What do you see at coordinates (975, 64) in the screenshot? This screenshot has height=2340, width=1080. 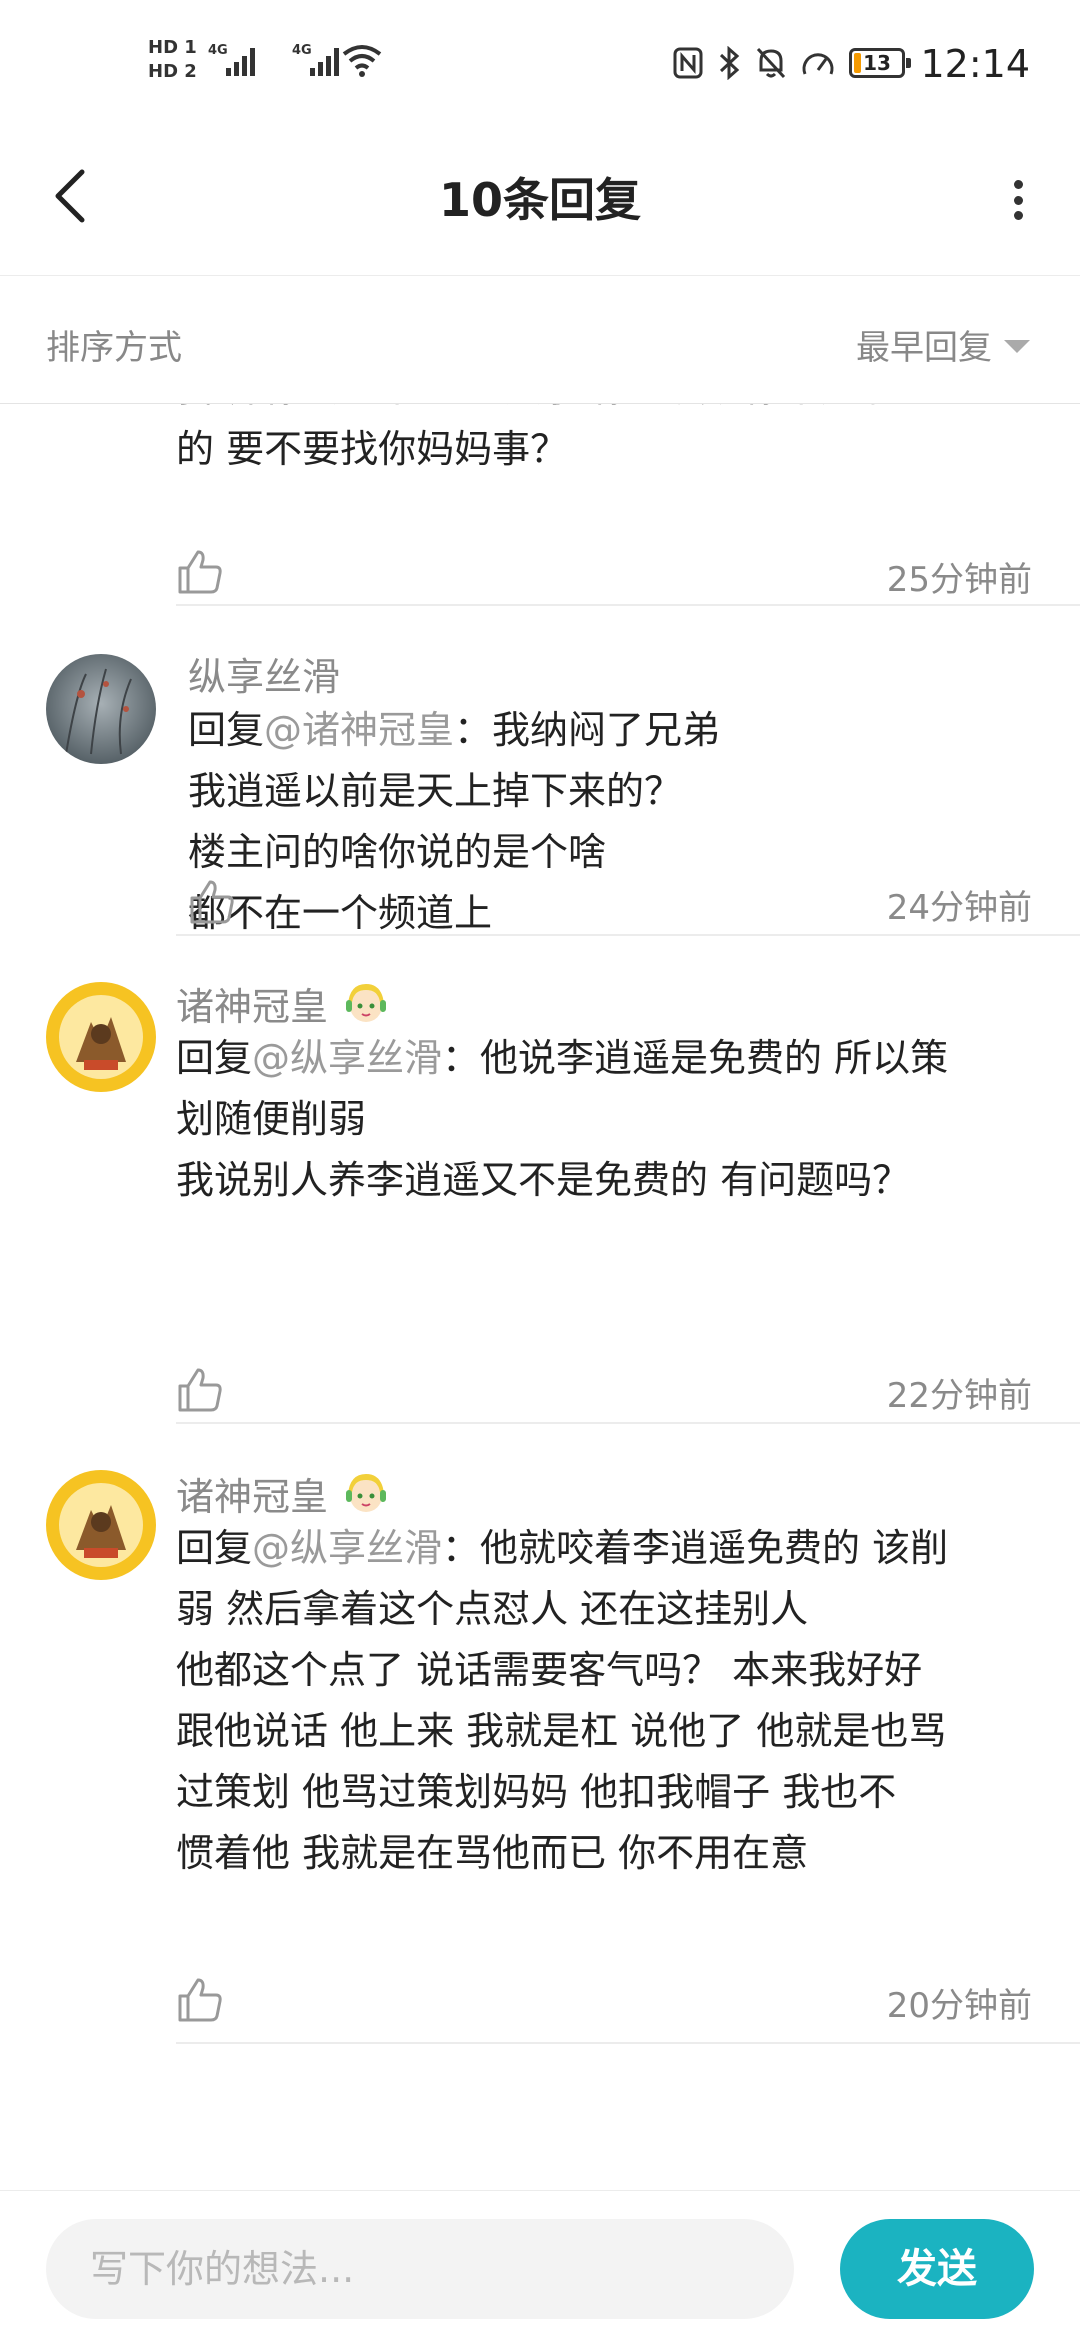 I see `clock: 12:14` at bounding box center [975, 64].